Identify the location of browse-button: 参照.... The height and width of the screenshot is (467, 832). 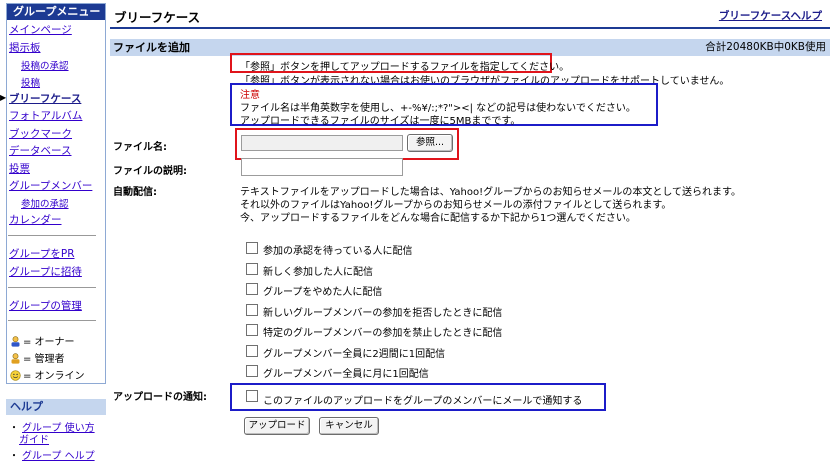
(430, 143).